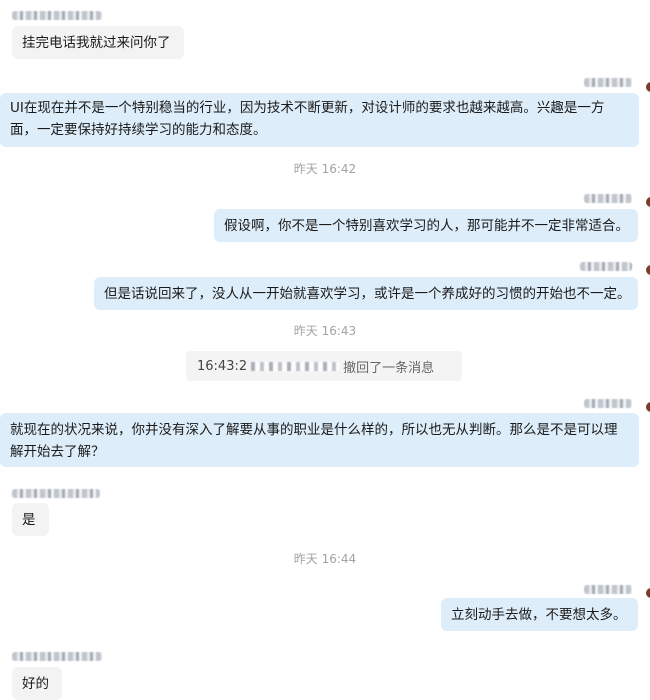 Image resolution: width=650 pixels, height=700 pixels. I want to click on message-bubble-incoming: 好的, so click(37, 683).